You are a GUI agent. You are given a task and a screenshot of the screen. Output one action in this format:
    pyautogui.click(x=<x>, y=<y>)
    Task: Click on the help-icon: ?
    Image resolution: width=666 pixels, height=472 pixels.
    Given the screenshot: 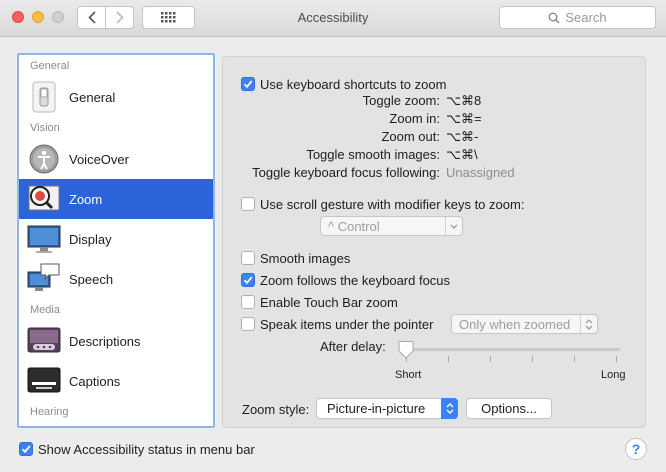 What is the action you would take?
    pyautogui.click(x=636, y=449)
    